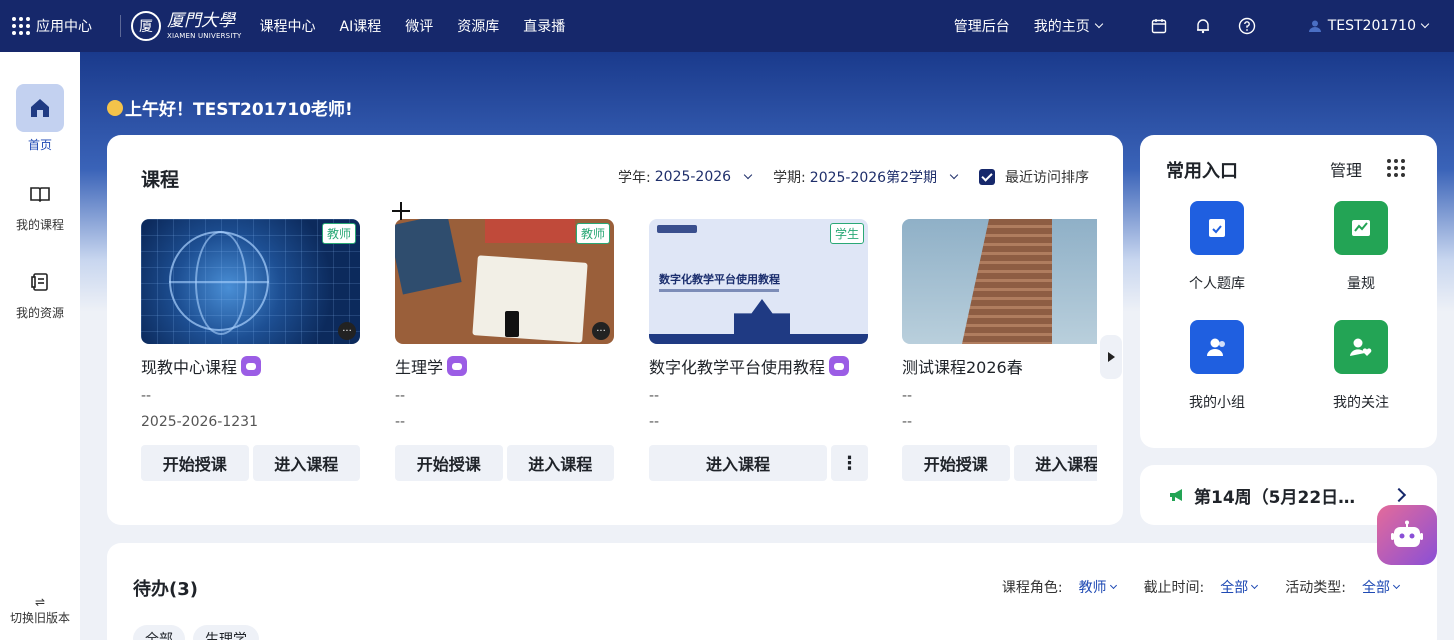 Image resolution: width=1454 pixels, height=640 pixels. What do you see at coordinates (419, 26) in the screenshot?
I see `nav-micro-review: 微评` at bounding box center [419, 26].